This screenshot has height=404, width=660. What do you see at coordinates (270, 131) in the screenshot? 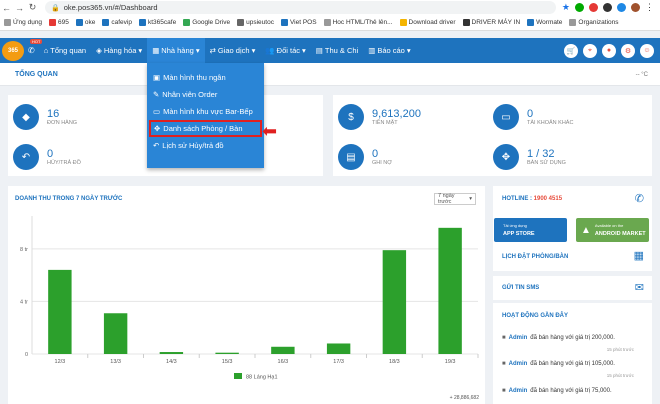
I see `arrow-left-icon: ⬅` at bounding box center [270, 131].